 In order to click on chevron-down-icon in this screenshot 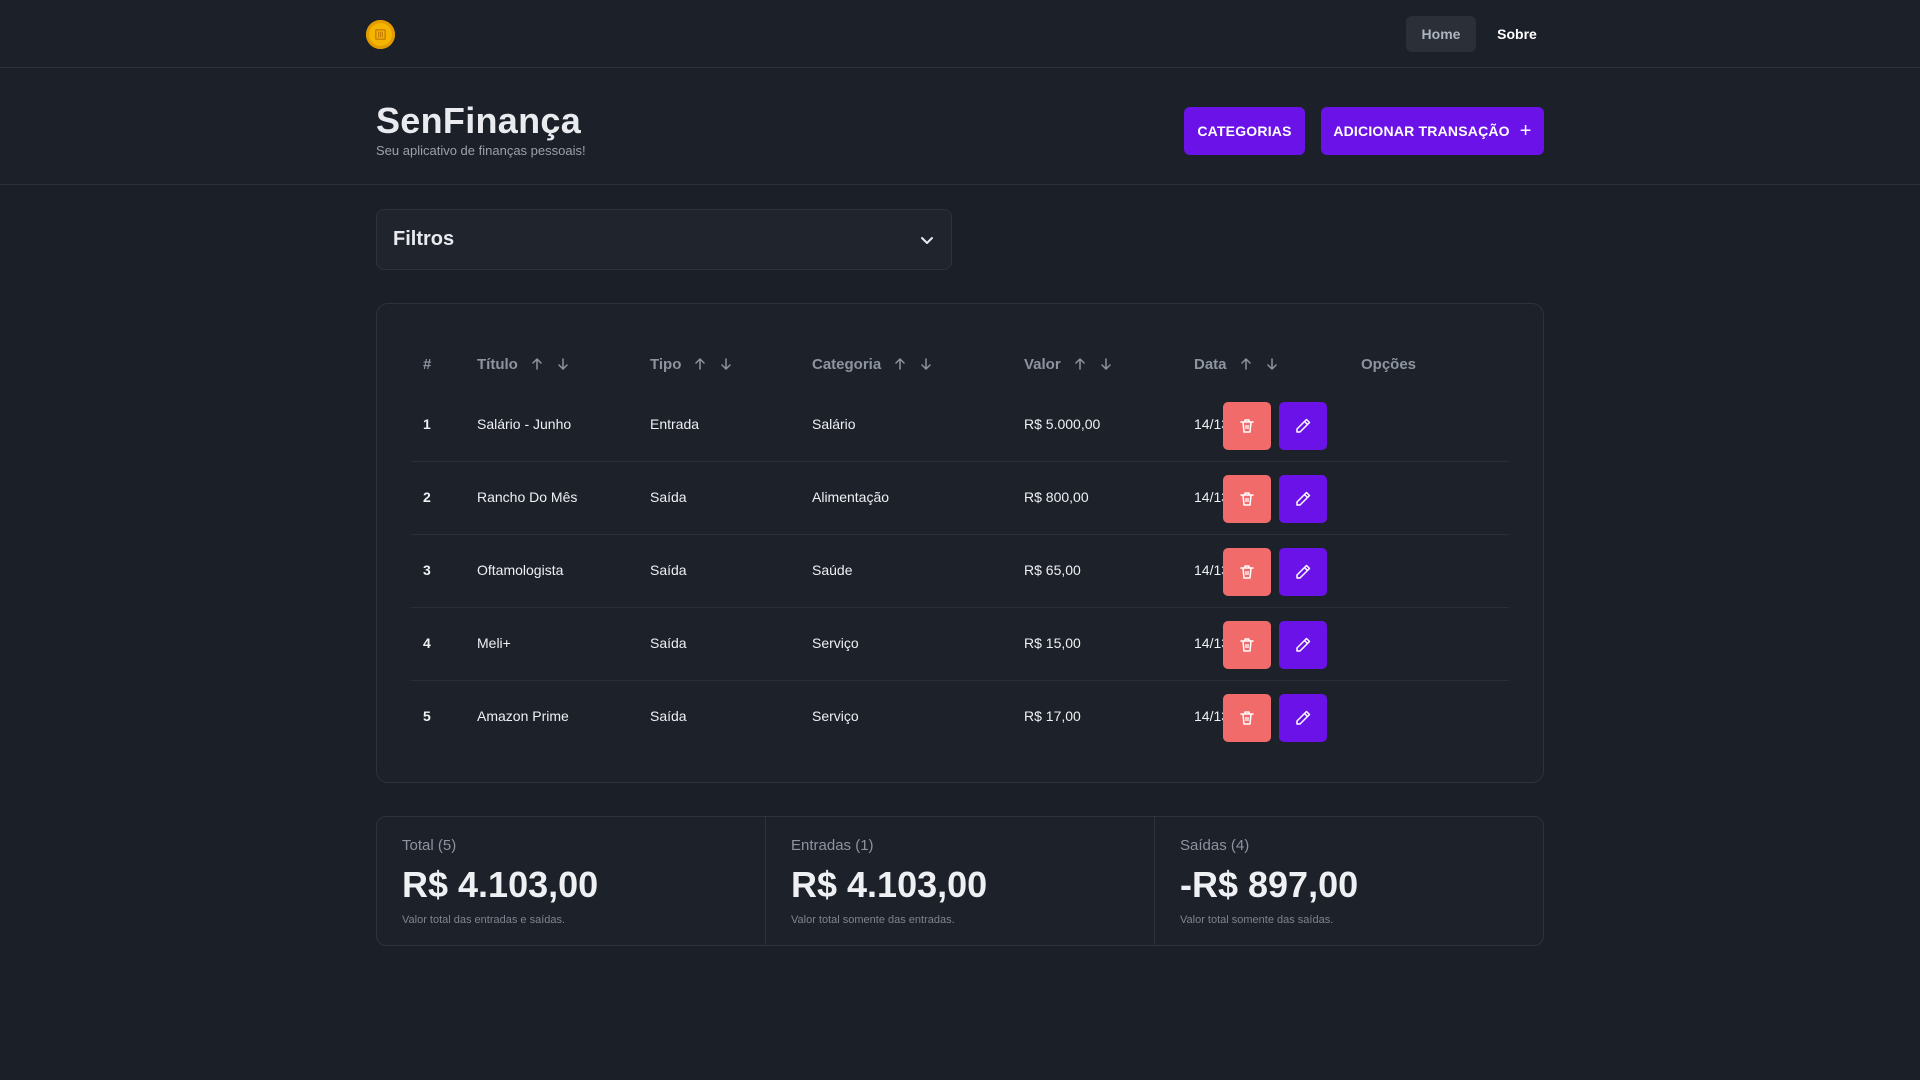, I will do `click(927, 240)`.